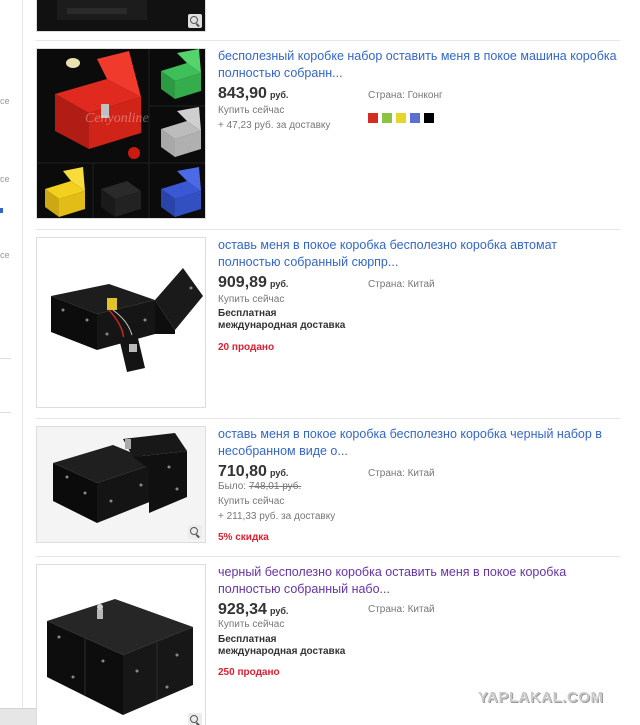 The image size is (640, 725). What do you see at coordinates (246, 347) in the screenshot?
I see `sold-count: 20 продано` at bounding box center [246, 347].